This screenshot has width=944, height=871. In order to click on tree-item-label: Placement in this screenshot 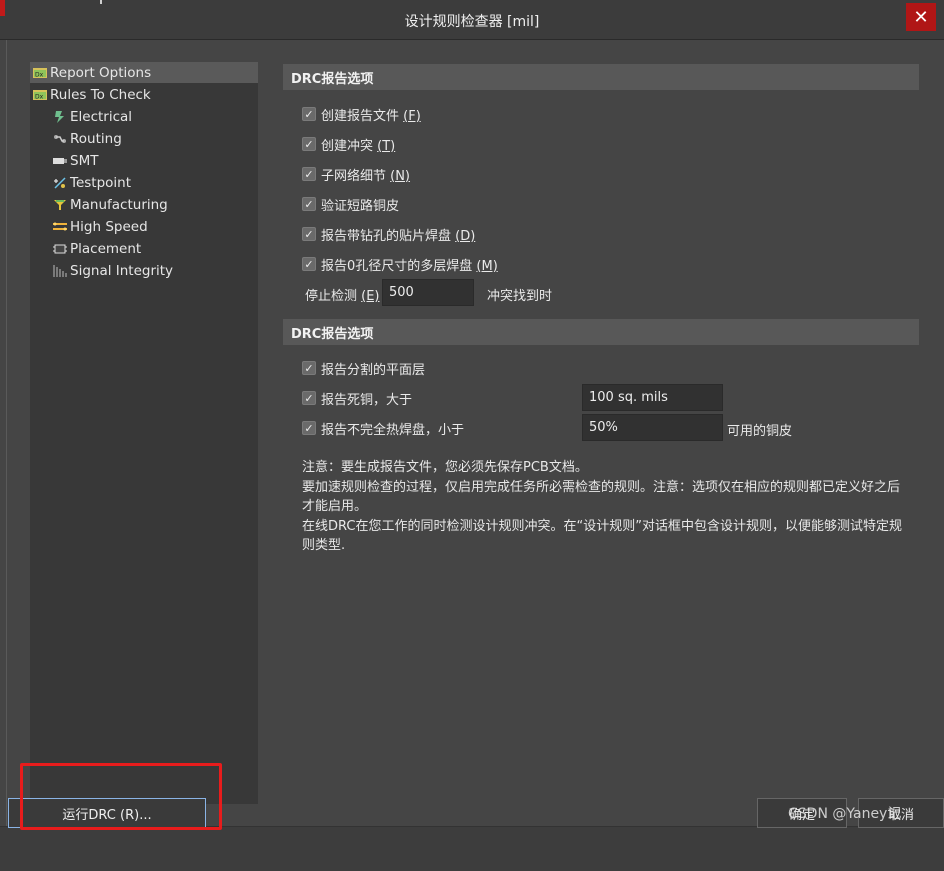, I will do `click(106, 248)`.